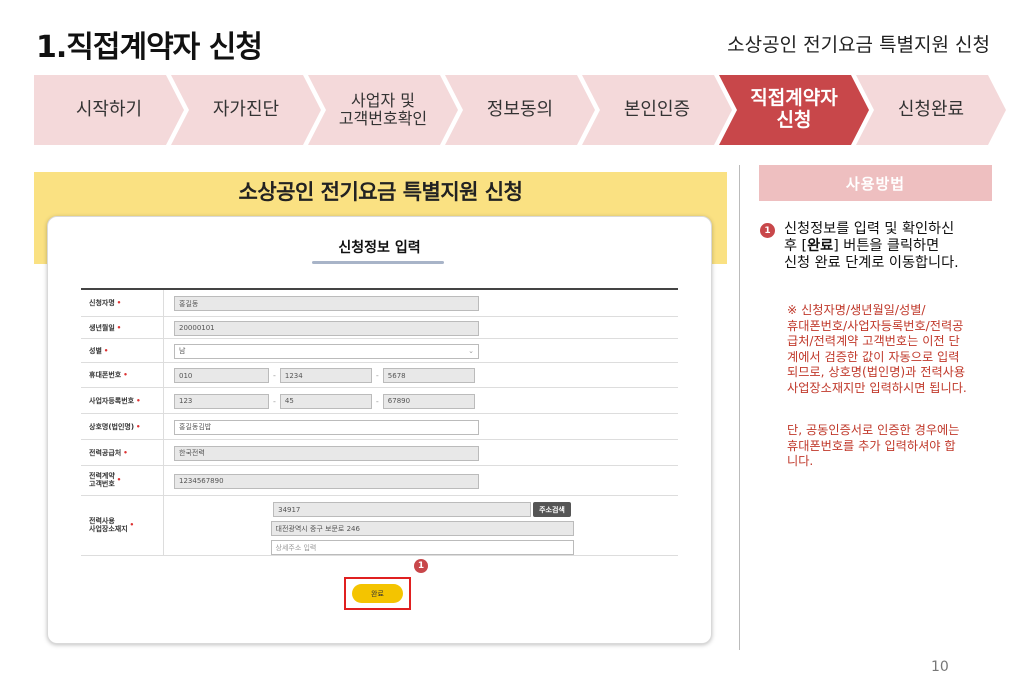  What do you see at coordinates (873, 446) in the screenshot?
I see `usage-note-2: 단, 공동인증서로 인증한 경우에는 휴대폰번호를 추가 입력하셔야 합 니다.` at bounding box center [873, 446].